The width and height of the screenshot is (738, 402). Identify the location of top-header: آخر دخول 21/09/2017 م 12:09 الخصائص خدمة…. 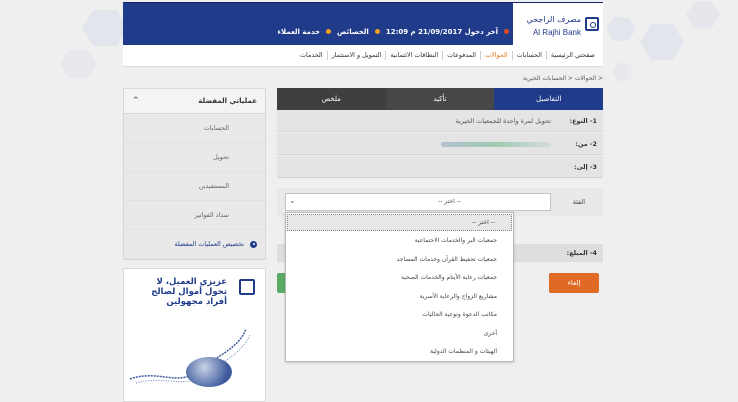
(363, 24).